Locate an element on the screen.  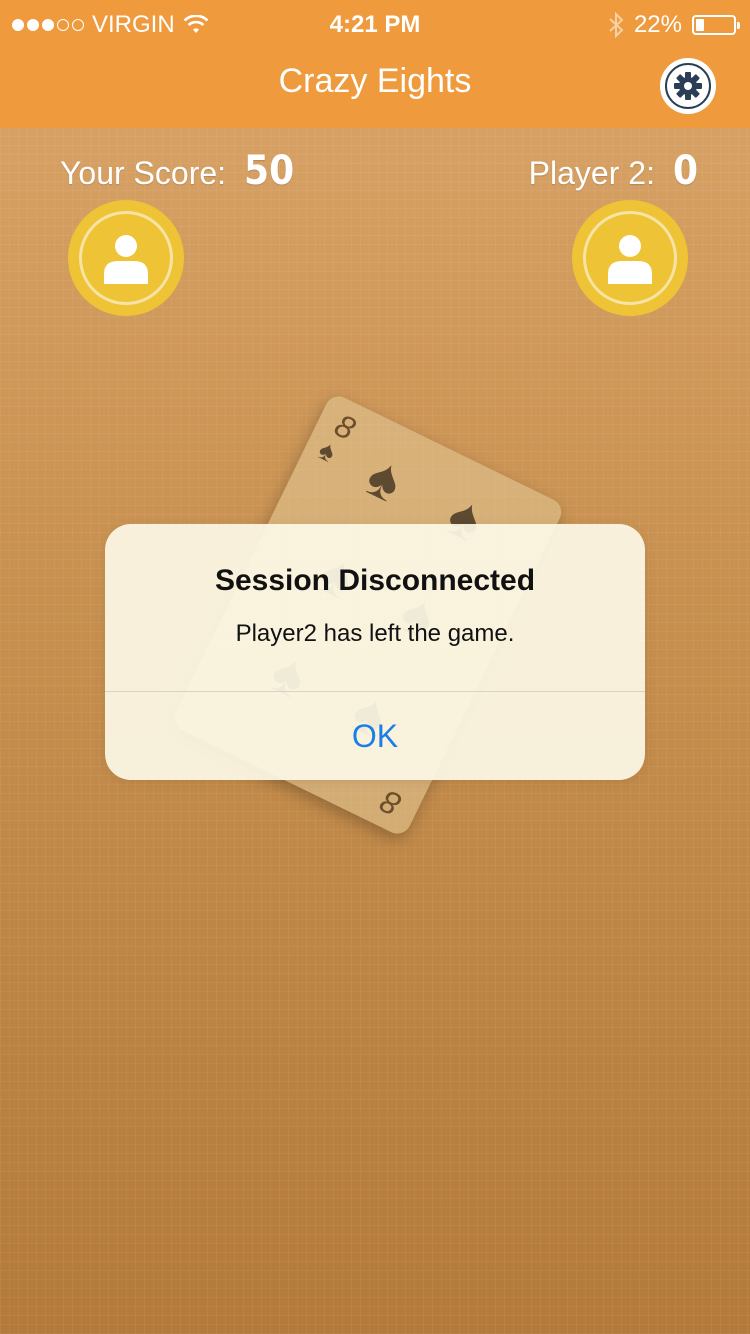
ok-button: OK is located at coordinates (375, 736).